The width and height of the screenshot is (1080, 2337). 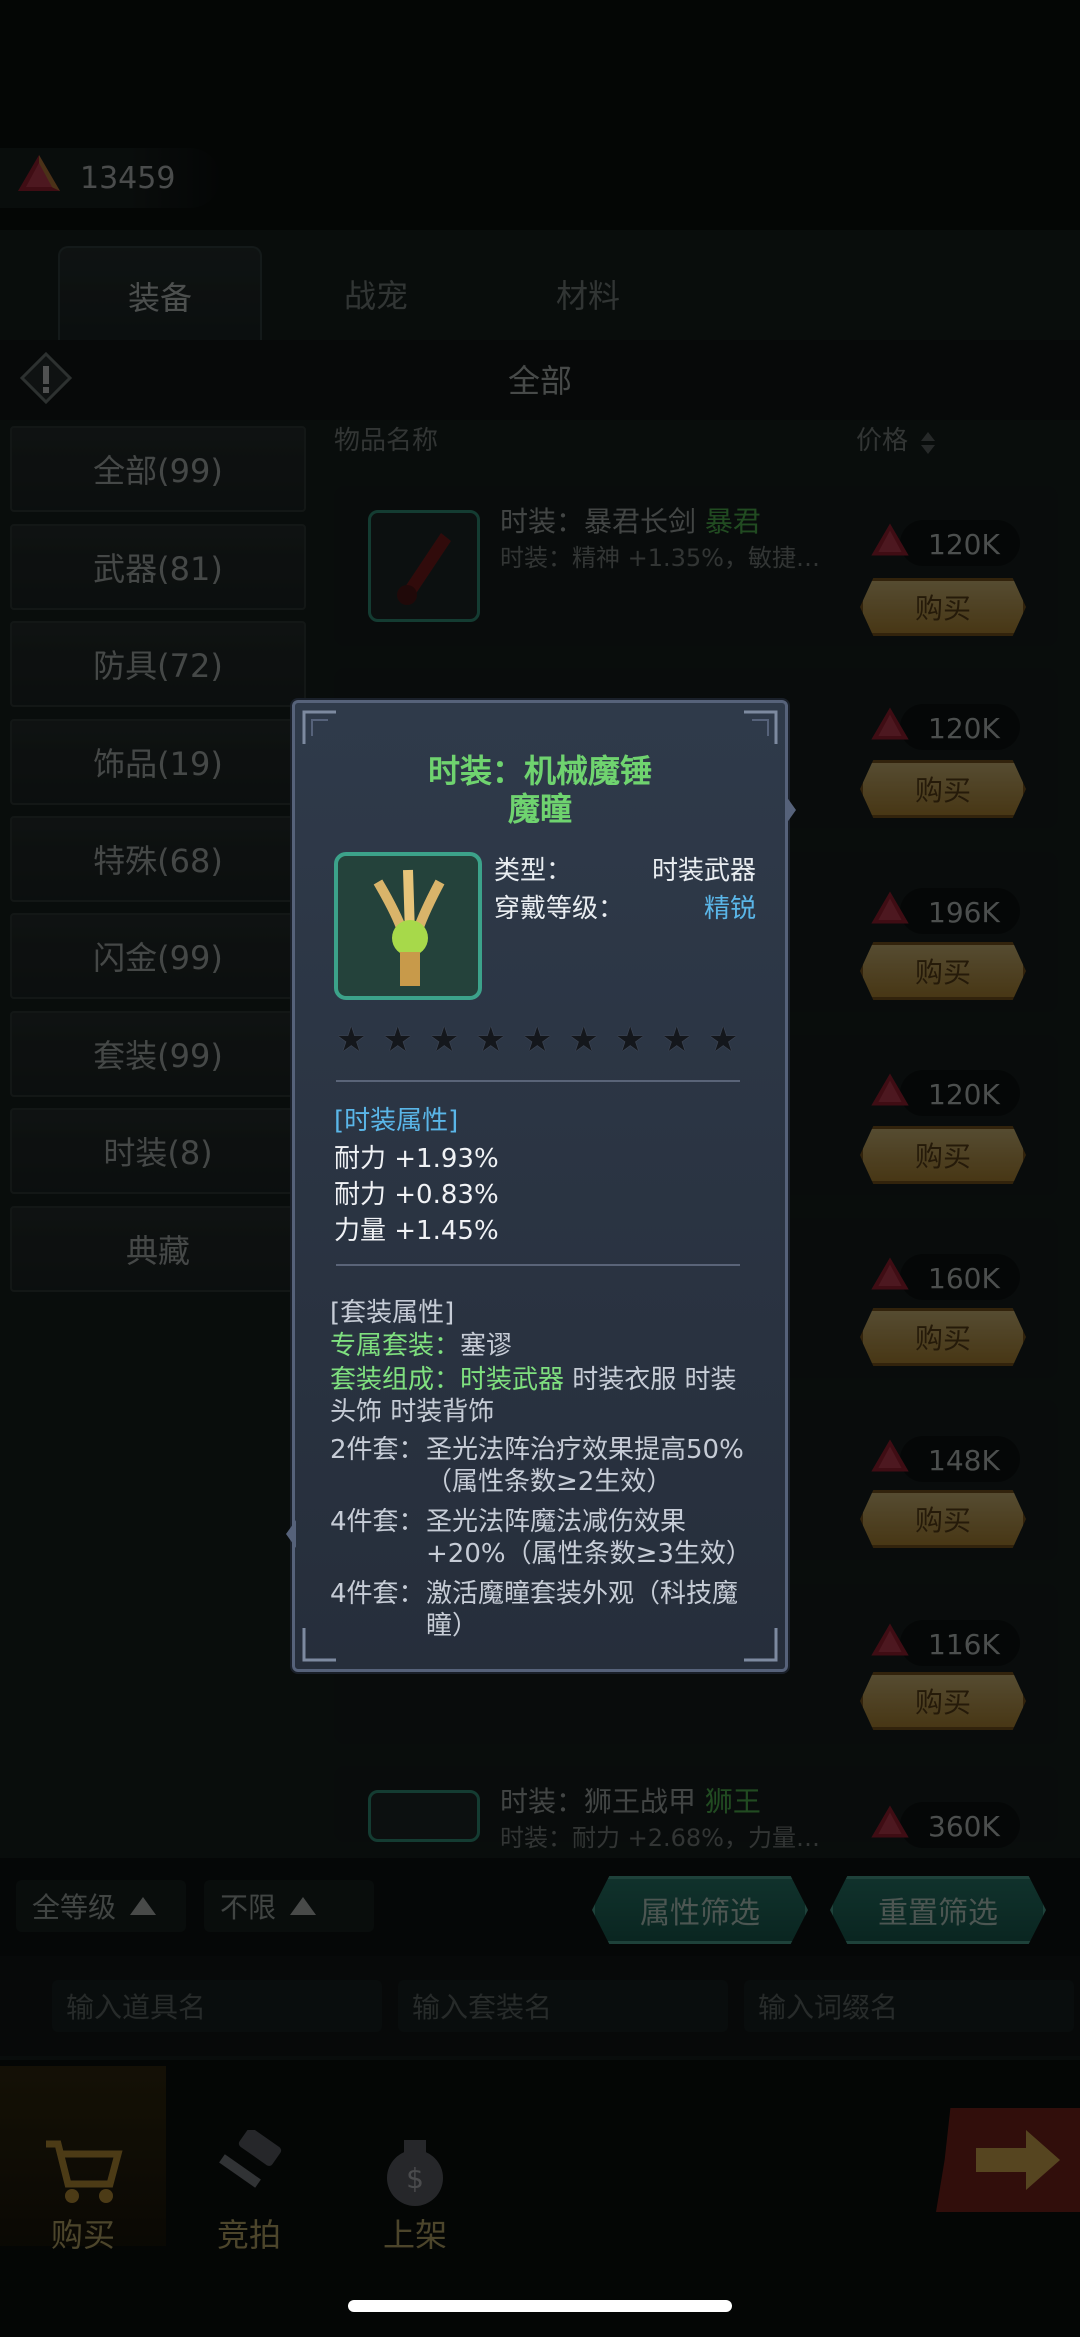 I want to click on set-bonus-text: 圣光法阵治疗效果提高50%（属性条数≥2生效）, so click(x=585, y=1466).